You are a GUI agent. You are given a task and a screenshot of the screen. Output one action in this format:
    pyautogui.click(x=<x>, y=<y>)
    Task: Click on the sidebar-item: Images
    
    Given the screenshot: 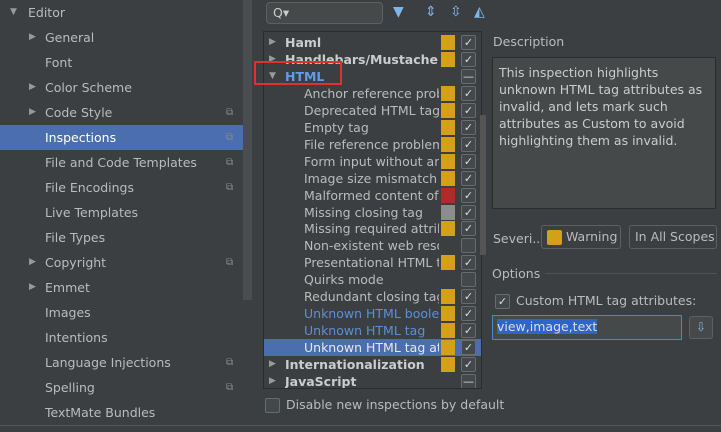 What is the action you would take?
    pyautogui.click(x=121, y=312)
    